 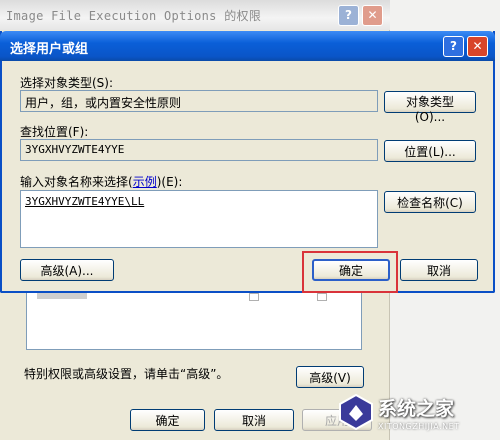 What do you see at coordinates (172, 182) in the screenshot?
I see `object-names-label-suffix: (E):` at bounding box center [172, 182].